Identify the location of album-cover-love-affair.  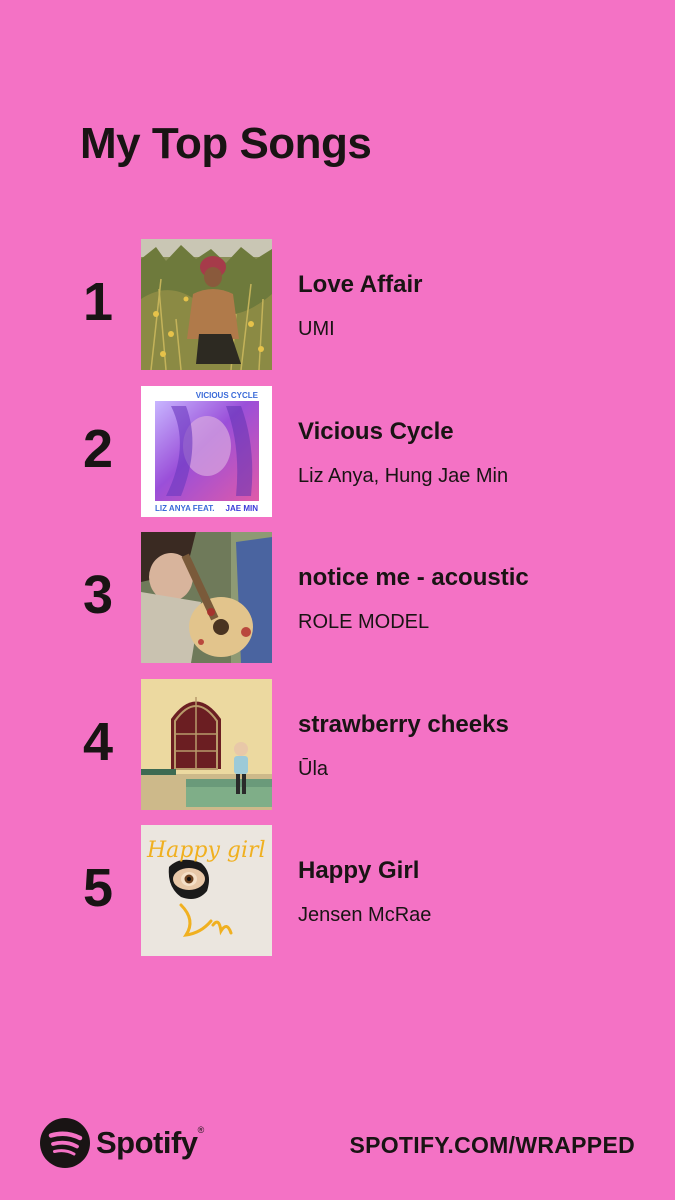
(206, 304).